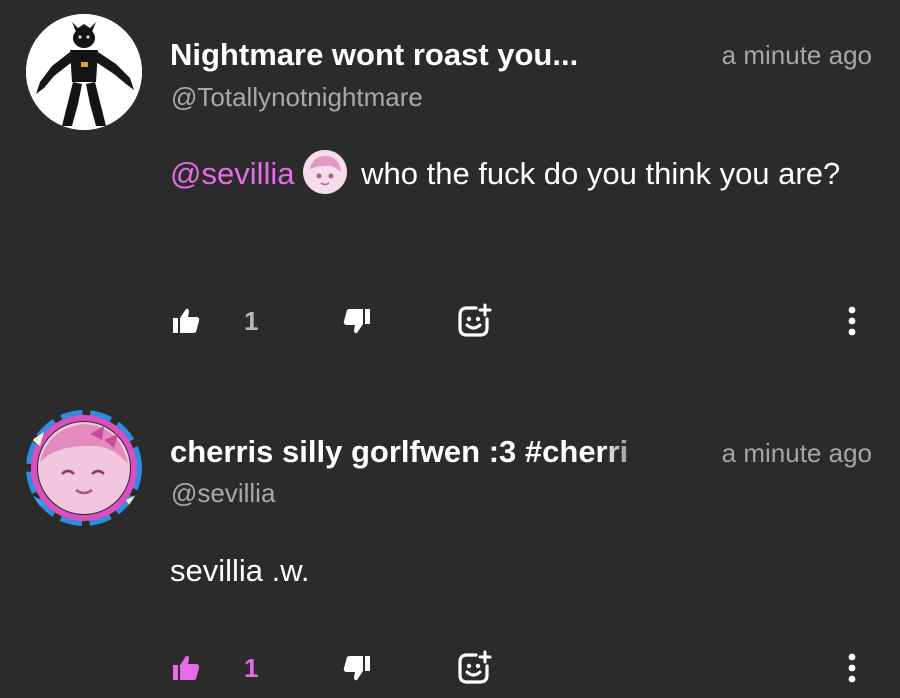 The height and width of the screenshot is (698, 900). Describe the element at coordinates (297, 97) in the screenshot. I see `author-handle: @Totallynotnightmare` at that location.